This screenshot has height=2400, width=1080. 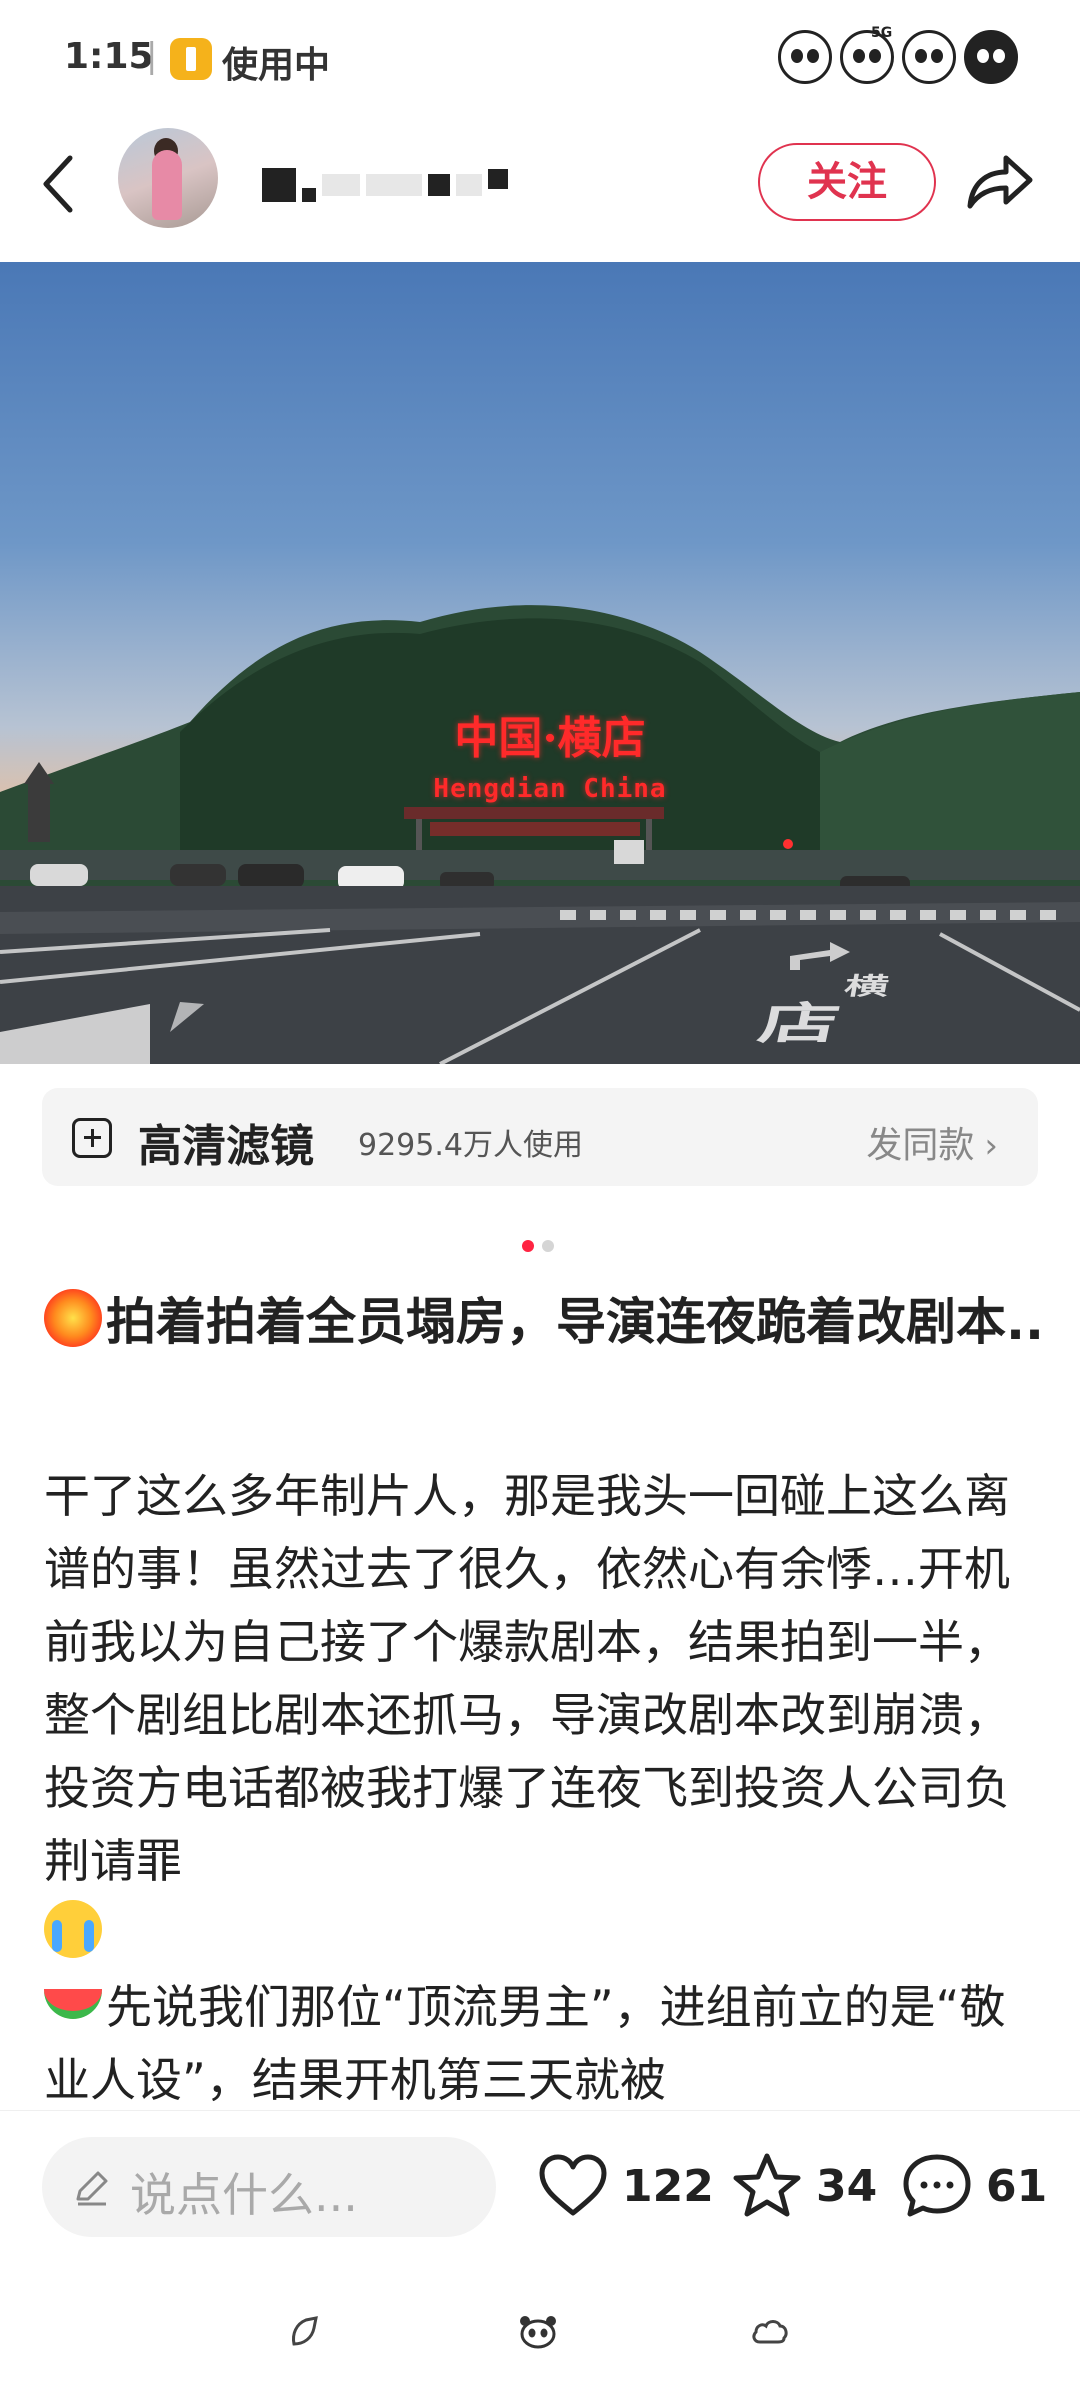 What do you see at coordinates (540, 60) in the screenshot?
I see `status-bar: 1:15 | 使用中 5G` at bounding box center [540, 60].